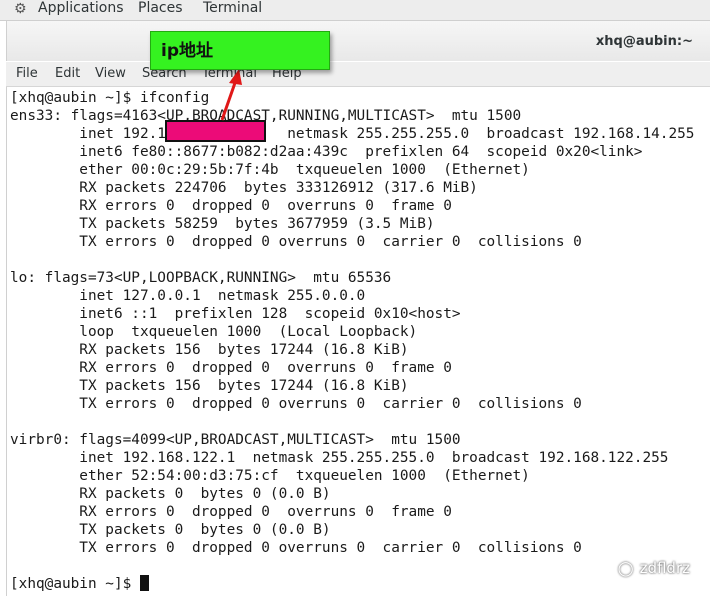 Image resolution: width=710 pixels, height=596 pixels. Describe the element at coordinates (358, 74) in the screenshot. I see `menu-bar: File Edit View Search Terminal Help` at that location.